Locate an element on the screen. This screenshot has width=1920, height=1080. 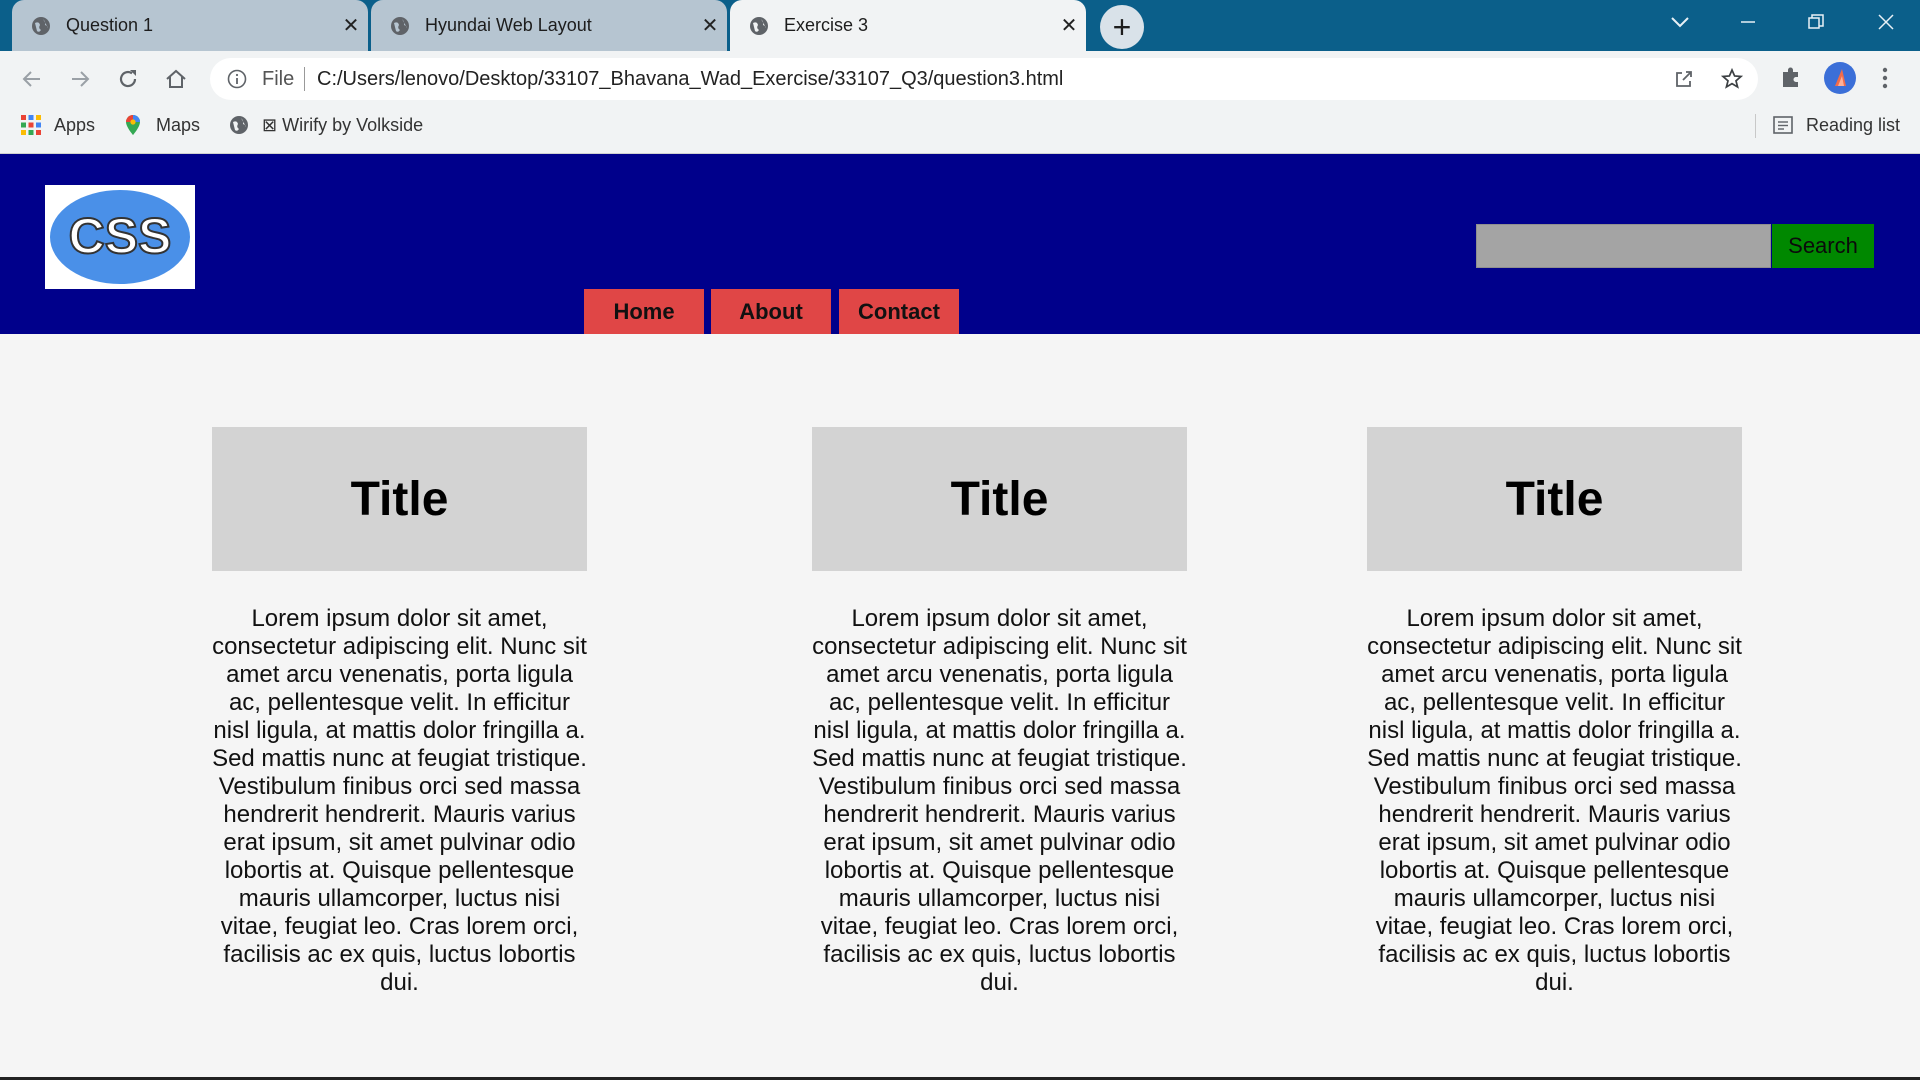
home-icon is located at coordinates (176, 79).